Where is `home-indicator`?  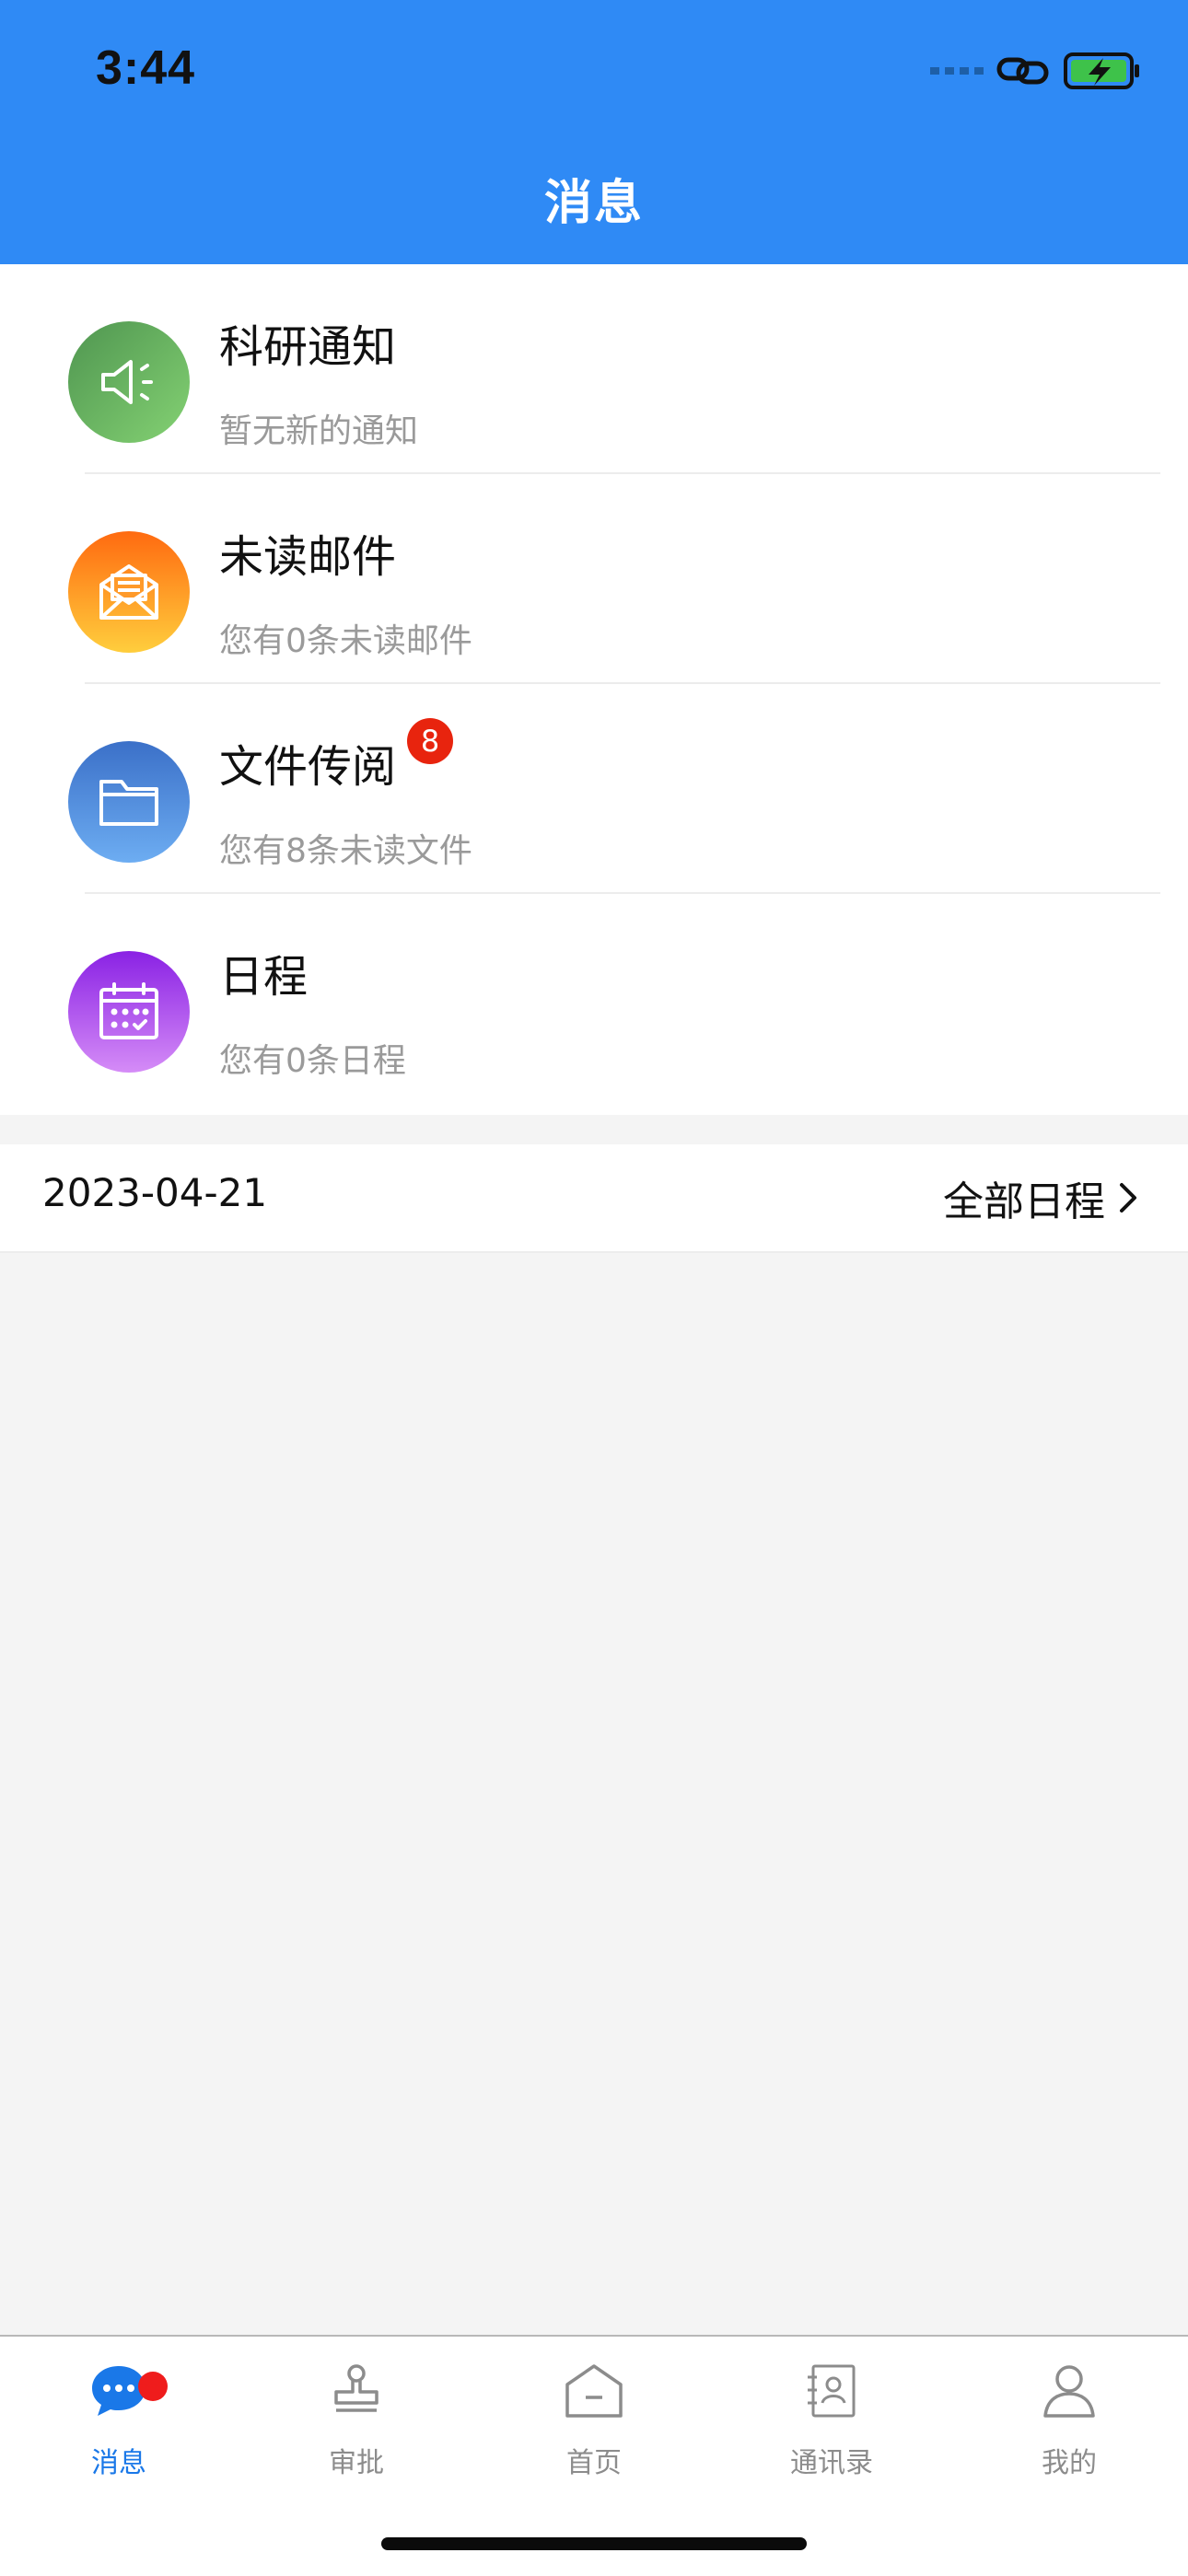
home-indicator is located at coordinates (594, 2543).